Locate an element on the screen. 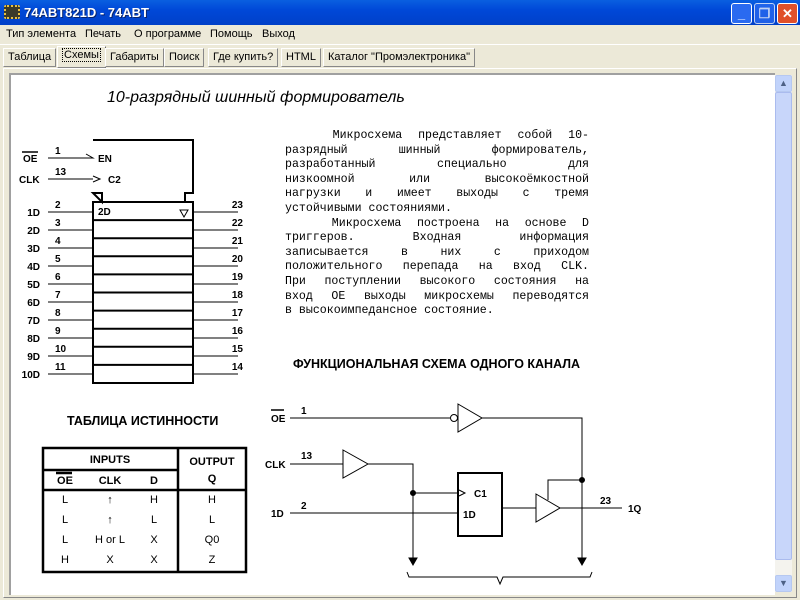  input-pin-number: 6 is located at coordinates (58, 277).